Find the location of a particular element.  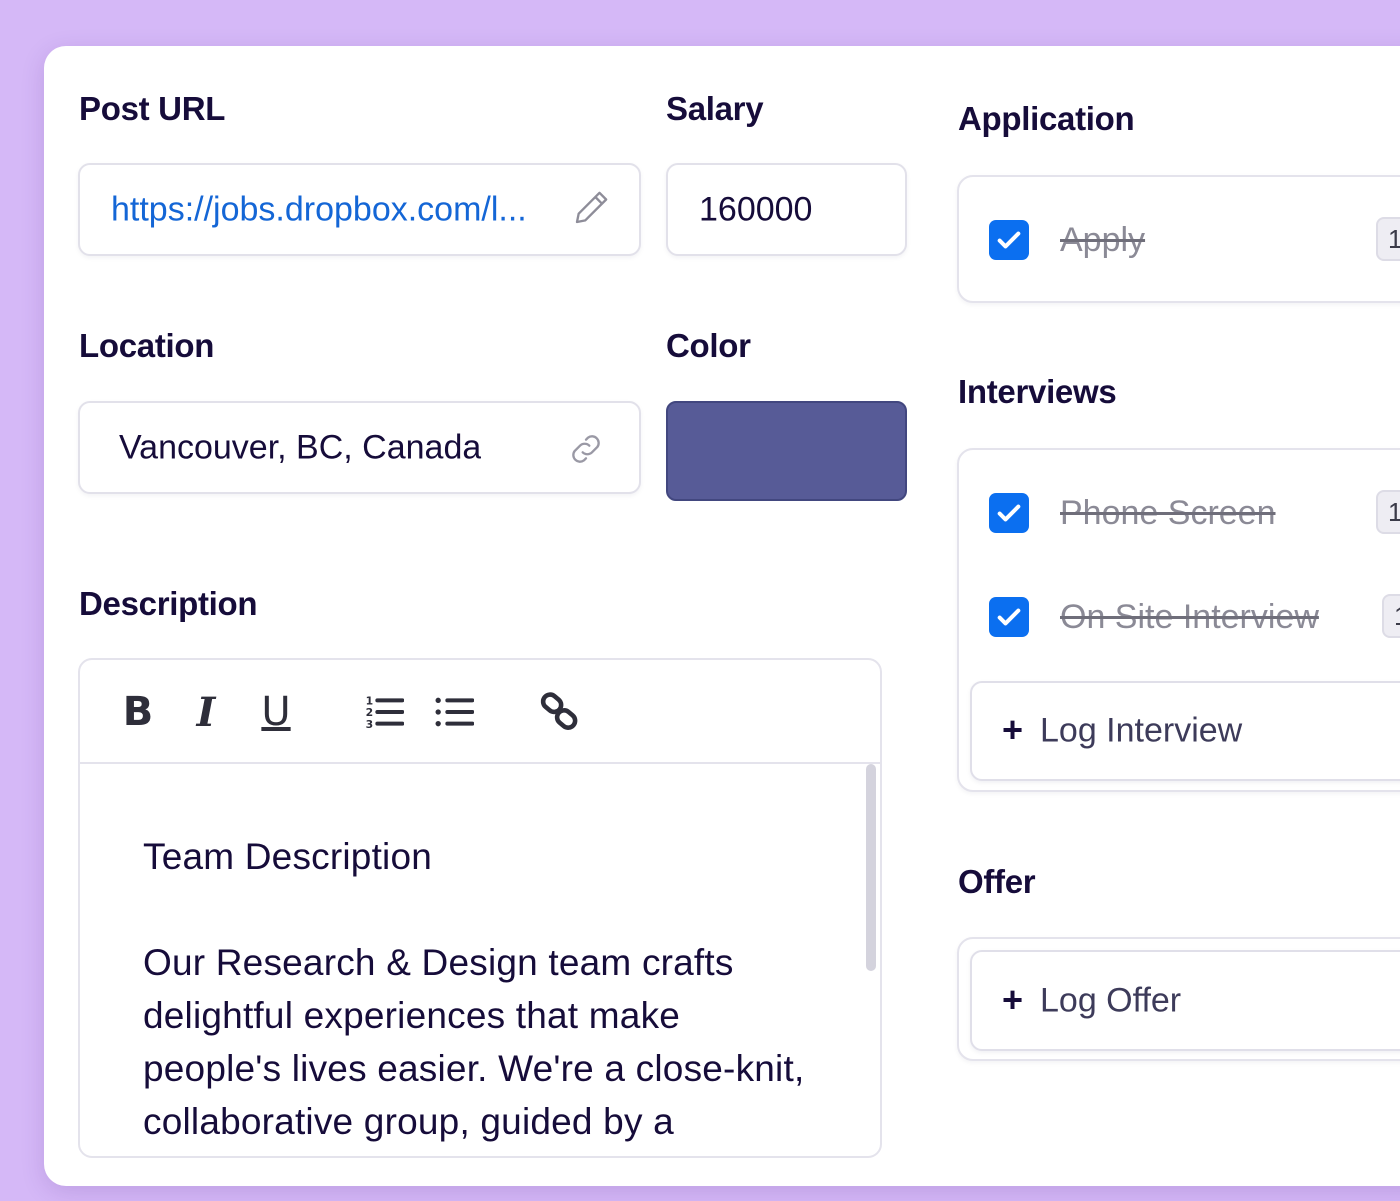

underline-button: U is located at coordinates (276, 712).